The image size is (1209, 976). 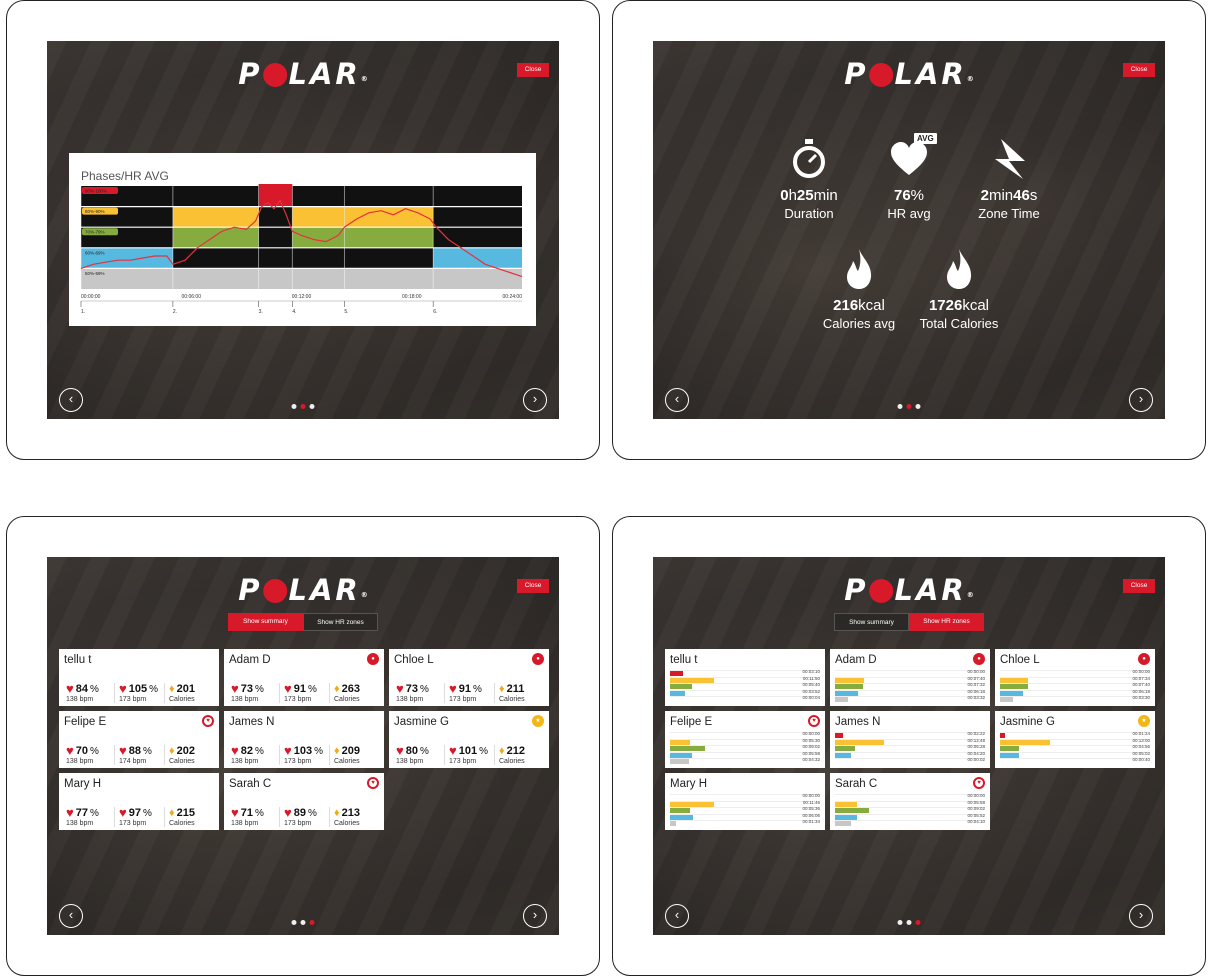 I want to click on calories-metric: ♦ 213 Calories, so click(x=354, y=817).